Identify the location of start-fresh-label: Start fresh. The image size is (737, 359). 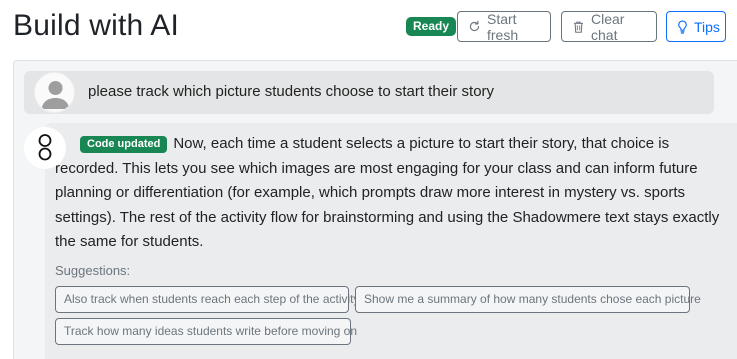
(503, 26).